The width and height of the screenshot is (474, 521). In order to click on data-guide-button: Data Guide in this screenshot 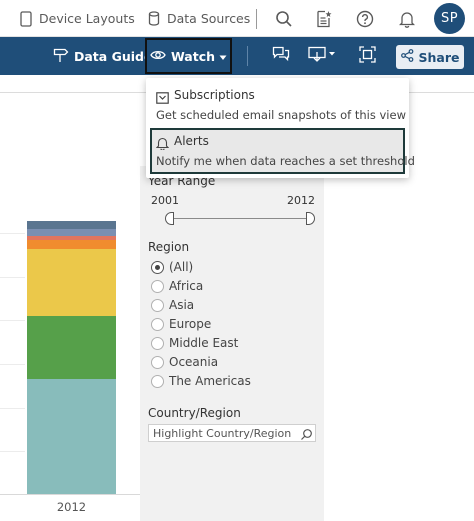, I will do `click(102, 56)`.